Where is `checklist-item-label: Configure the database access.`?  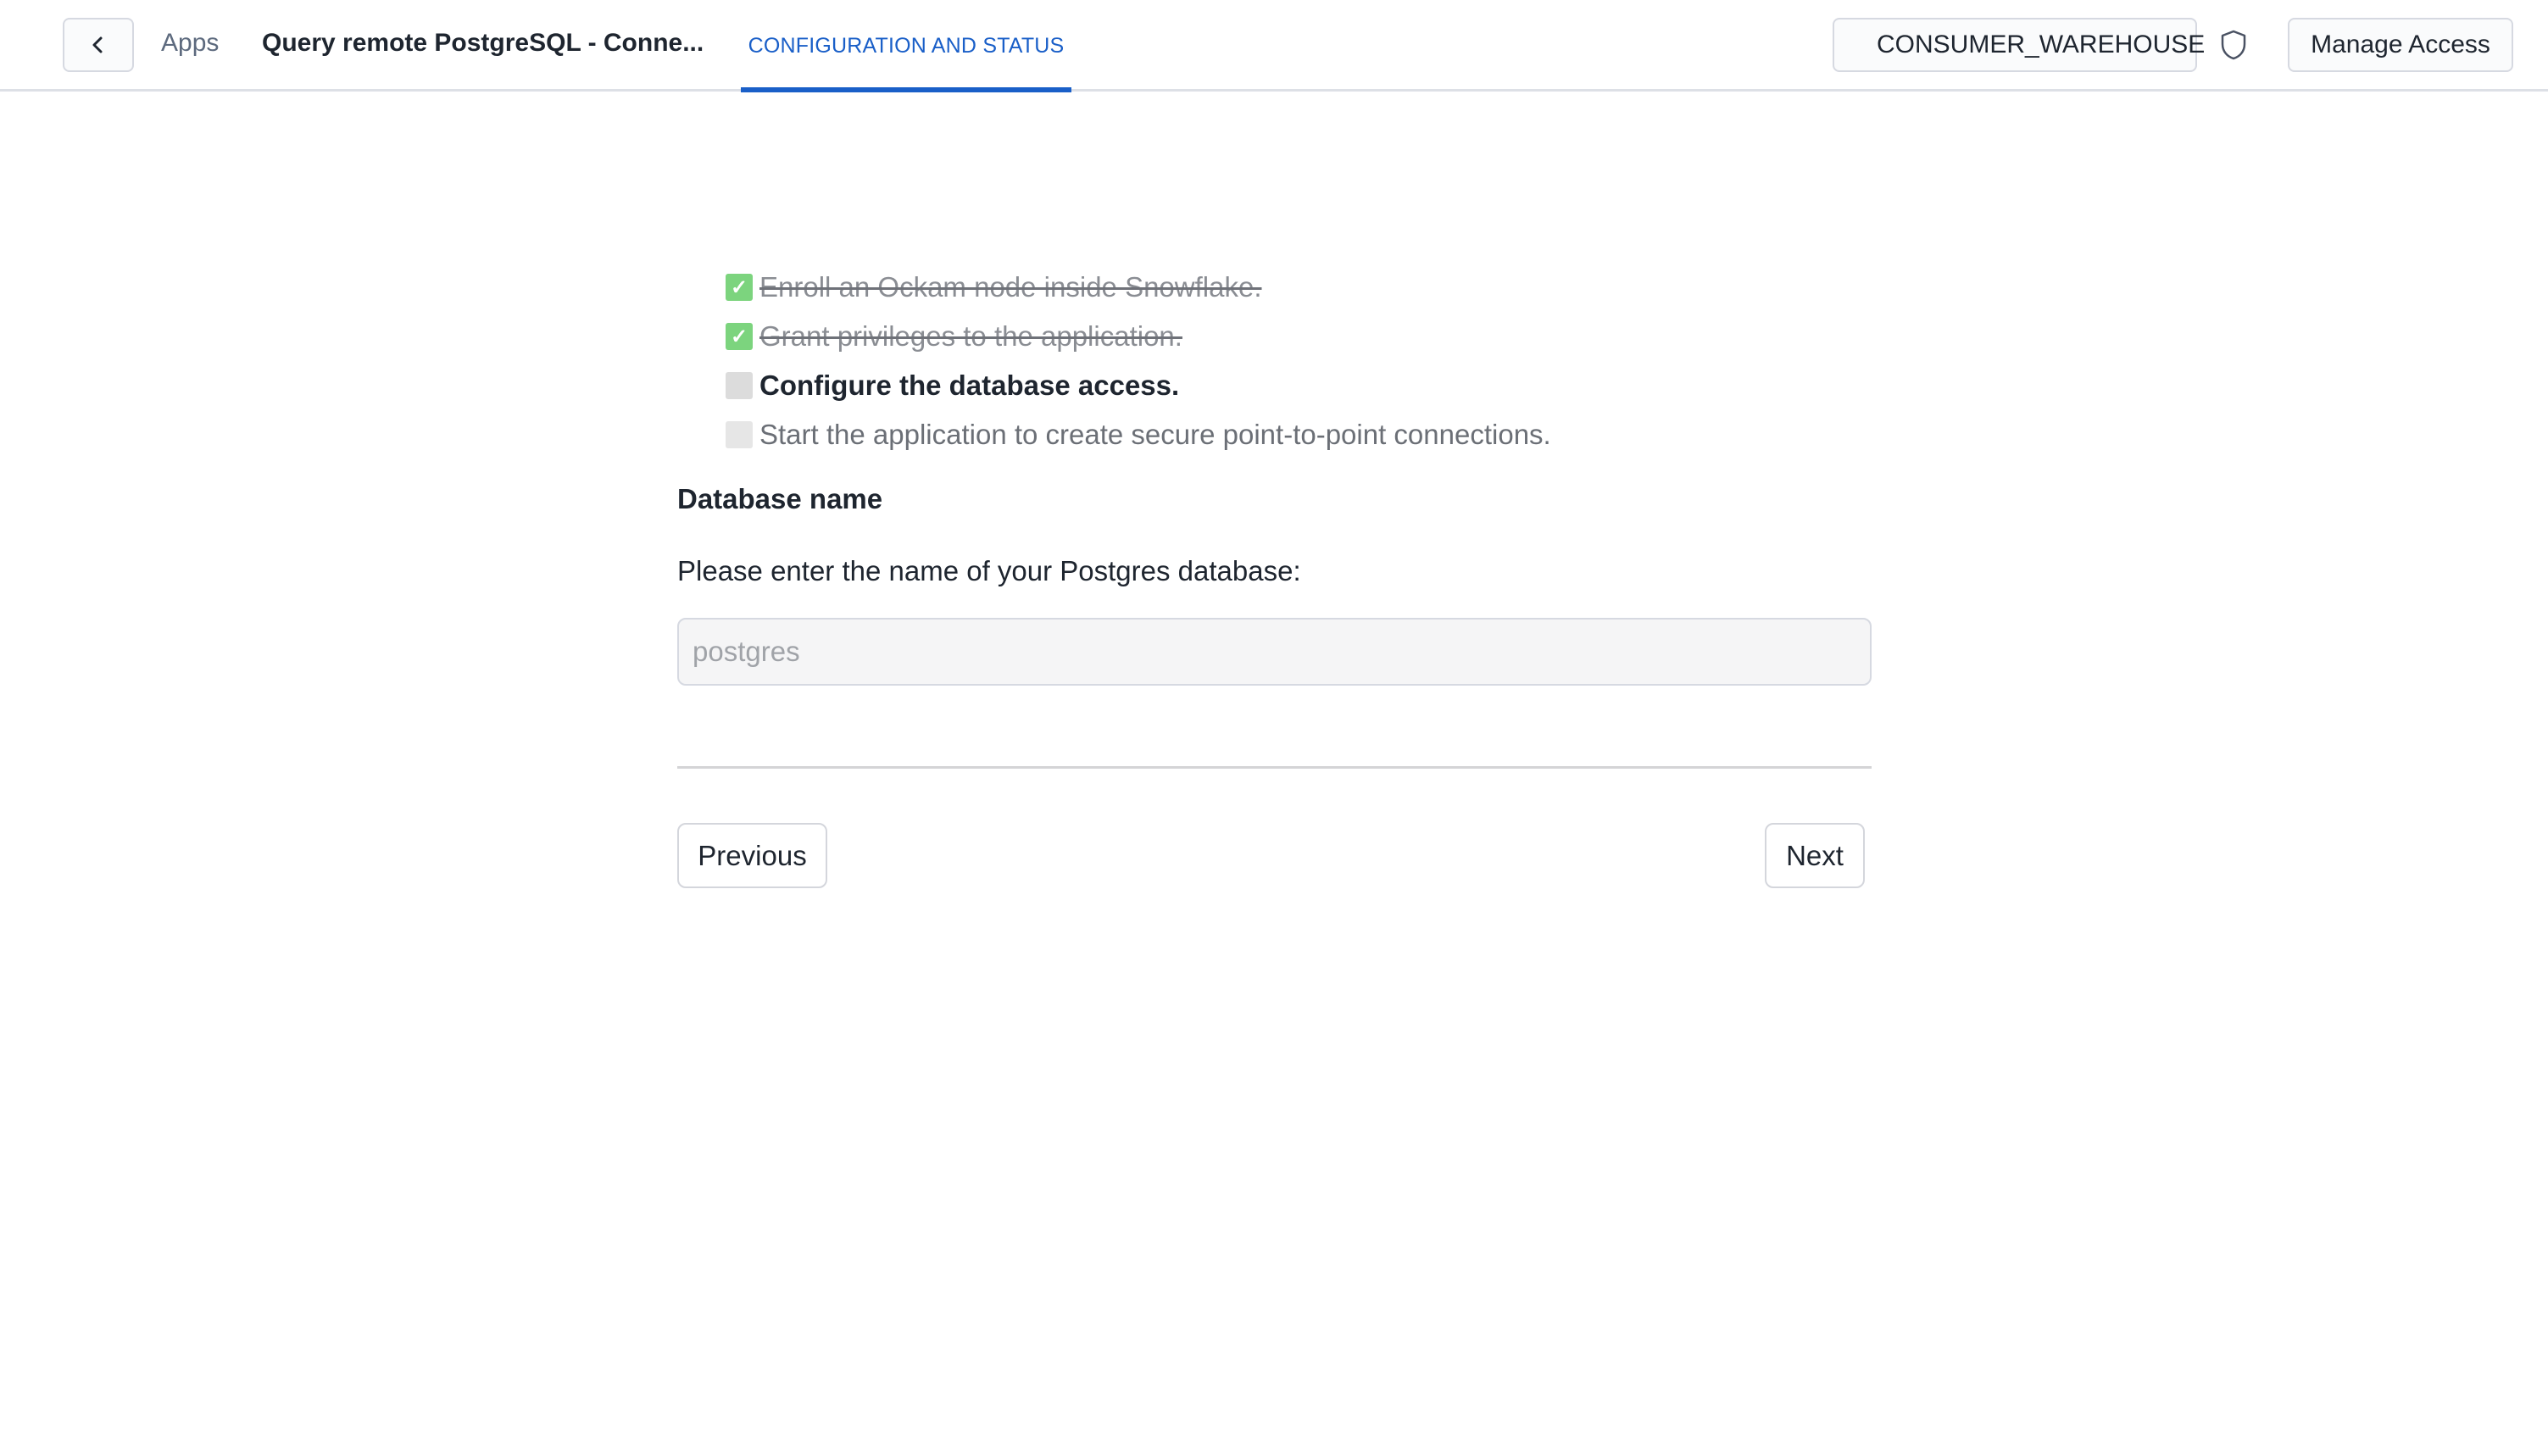 checklist-item-label: Configure the database access. is located at coordinates (969, 386).